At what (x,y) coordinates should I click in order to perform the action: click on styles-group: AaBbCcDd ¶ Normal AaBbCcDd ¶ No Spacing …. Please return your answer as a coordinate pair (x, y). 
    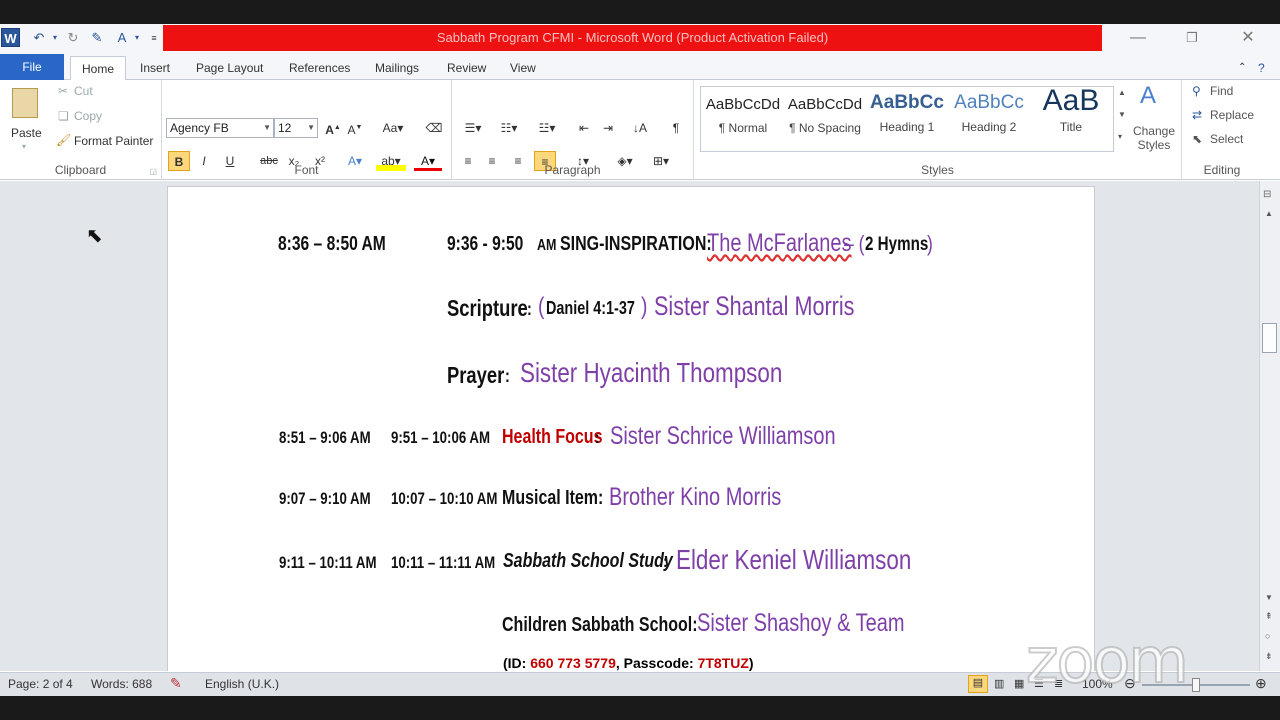
    Looking at the image, I should click on (938, 130).